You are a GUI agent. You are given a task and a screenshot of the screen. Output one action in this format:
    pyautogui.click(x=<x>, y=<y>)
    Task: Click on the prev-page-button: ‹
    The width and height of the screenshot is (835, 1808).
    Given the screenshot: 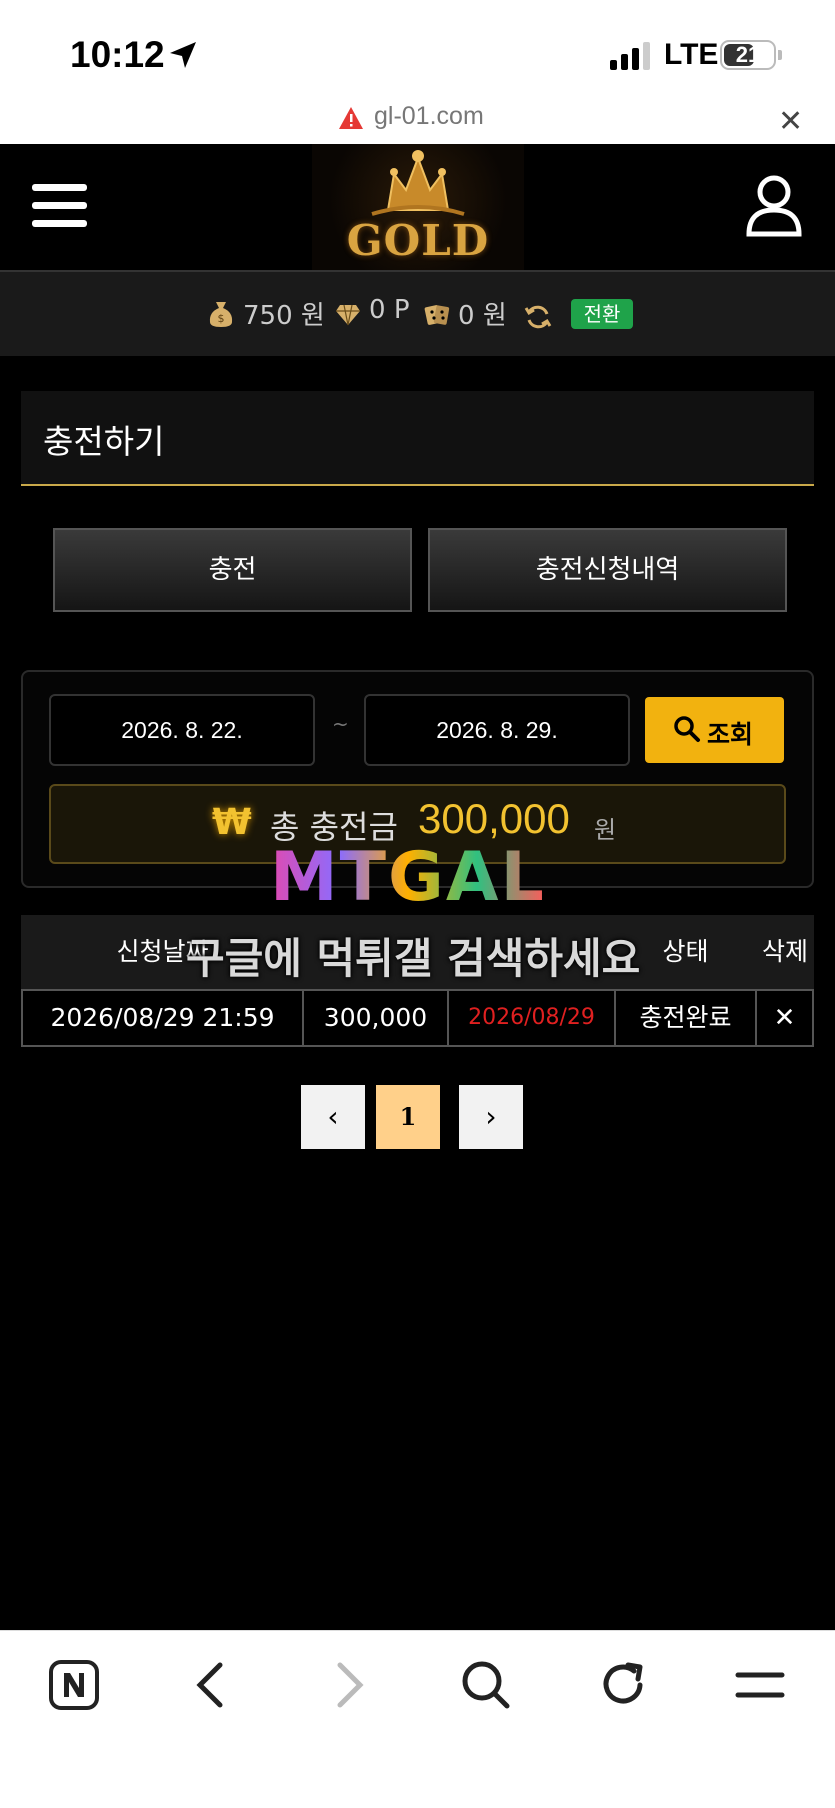 What is the action you would take?
    pyautogui.click(x=333, y=1117)
    